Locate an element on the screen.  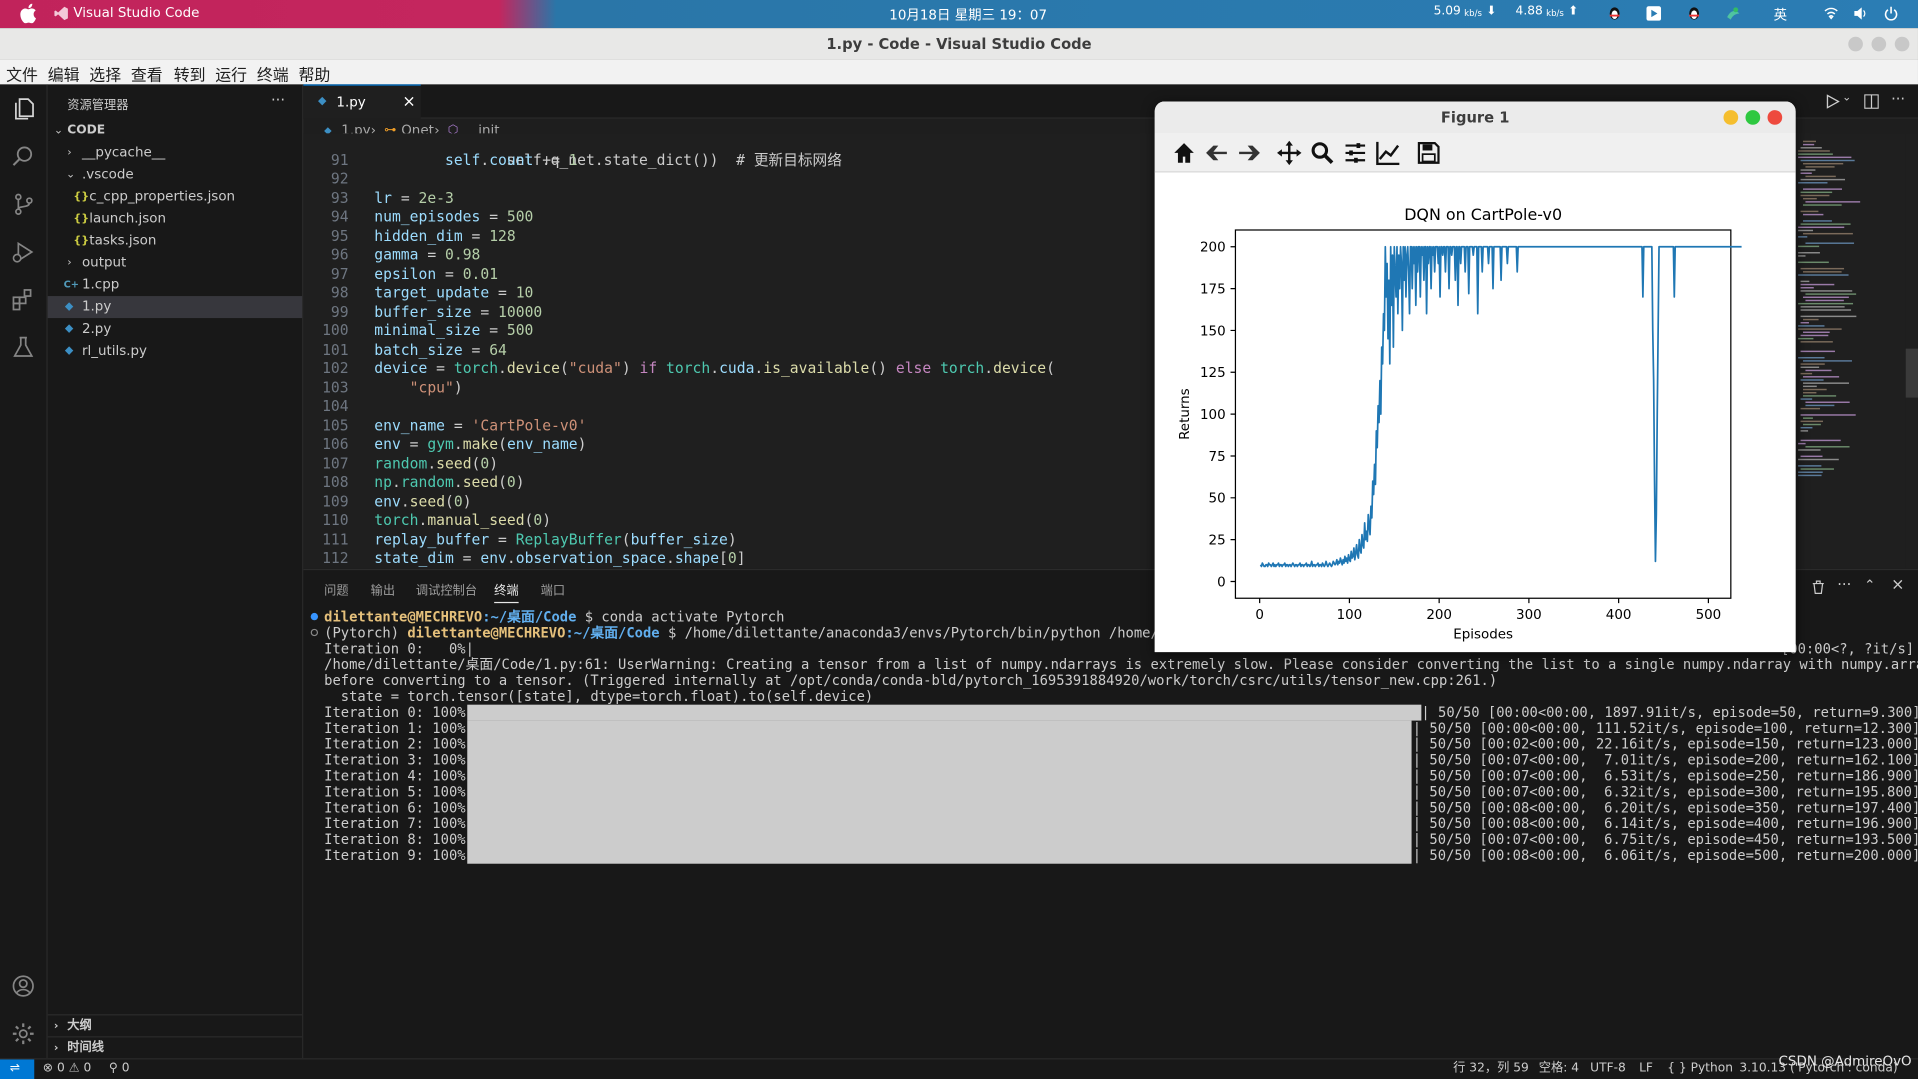
menu-run: 运行 is located at coordinates (231, 73).